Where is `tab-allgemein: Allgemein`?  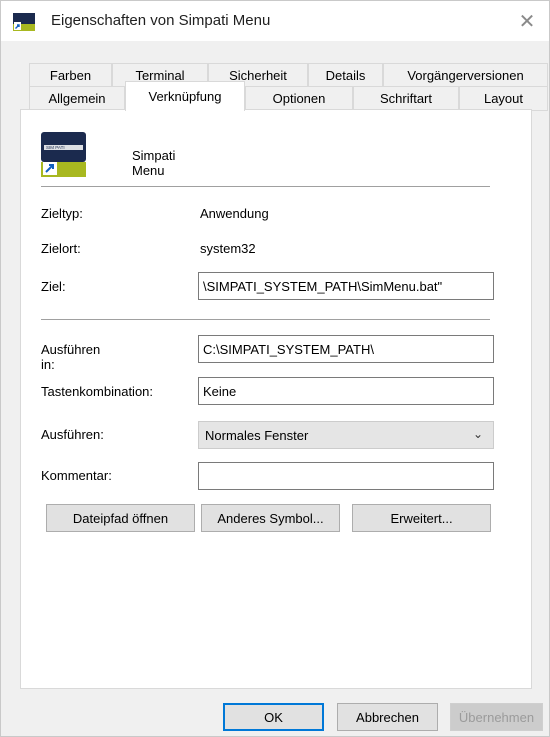
tab-allgemein: Allgemein is located at coordinates (77, 98).